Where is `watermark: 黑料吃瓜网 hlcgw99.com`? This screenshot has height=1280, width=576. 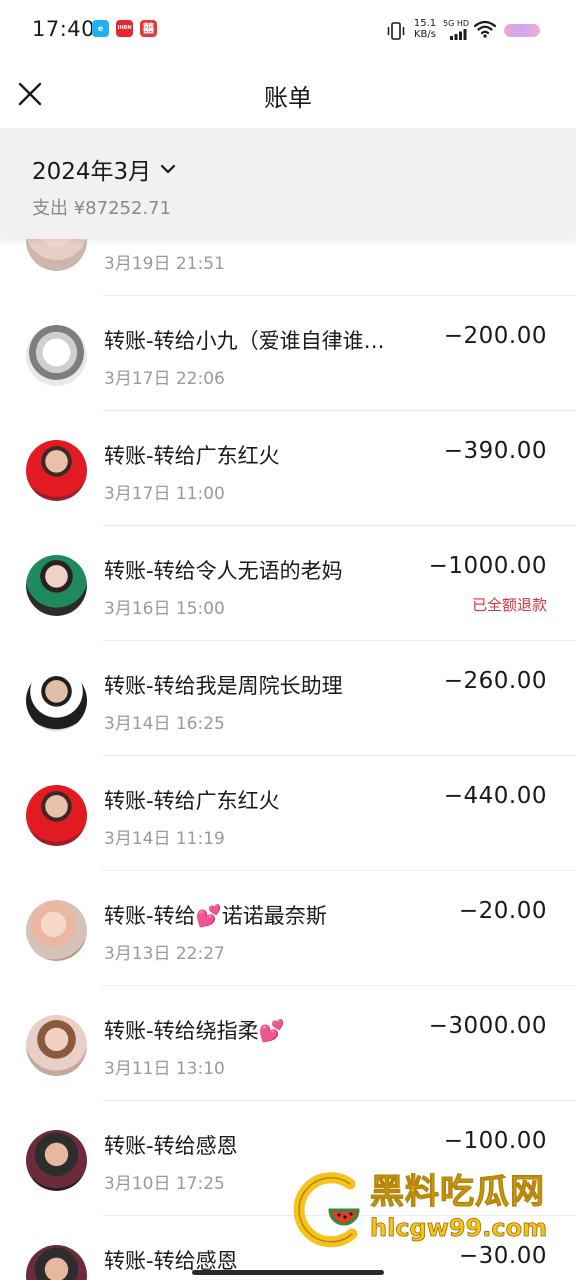
watermark: 黑料吃瓜网 hlcgw99.com is located at coordinates (434, 1210).